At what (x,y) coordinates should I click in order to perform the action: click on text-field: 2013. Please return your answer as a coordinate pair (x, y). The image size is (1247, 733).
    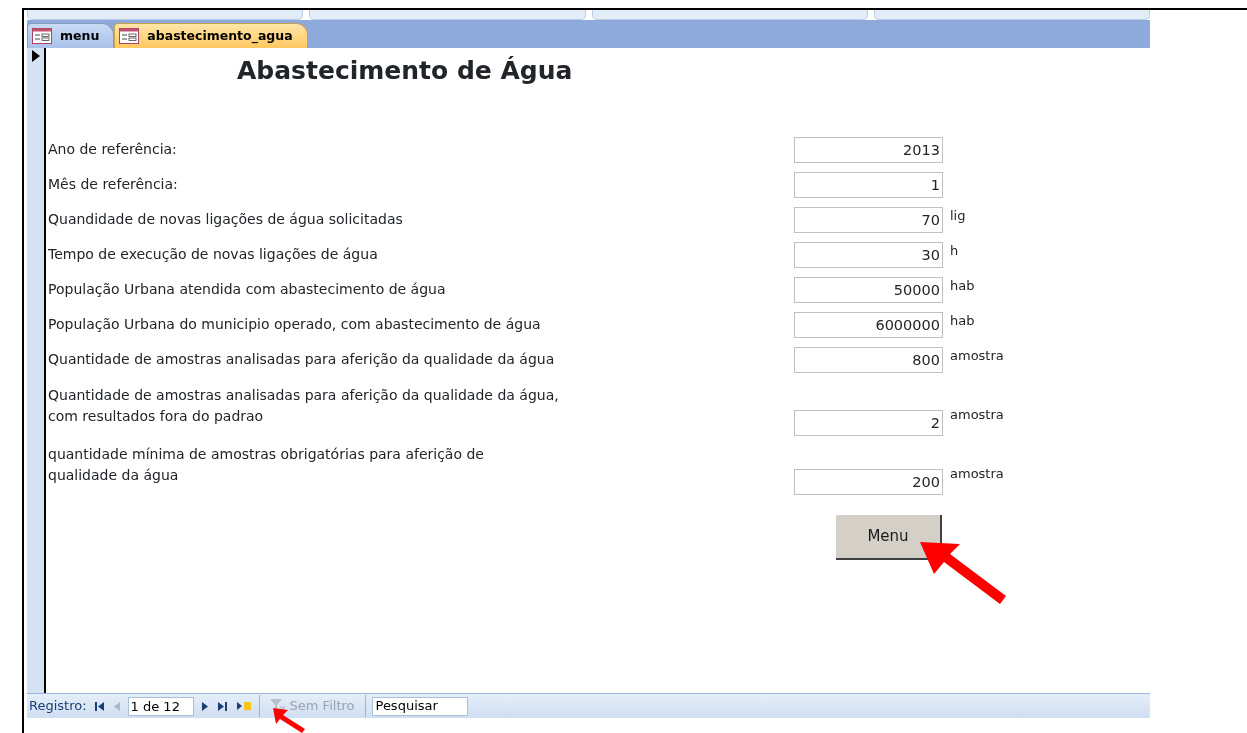
    Looking at the image, I should click on (868, 149).